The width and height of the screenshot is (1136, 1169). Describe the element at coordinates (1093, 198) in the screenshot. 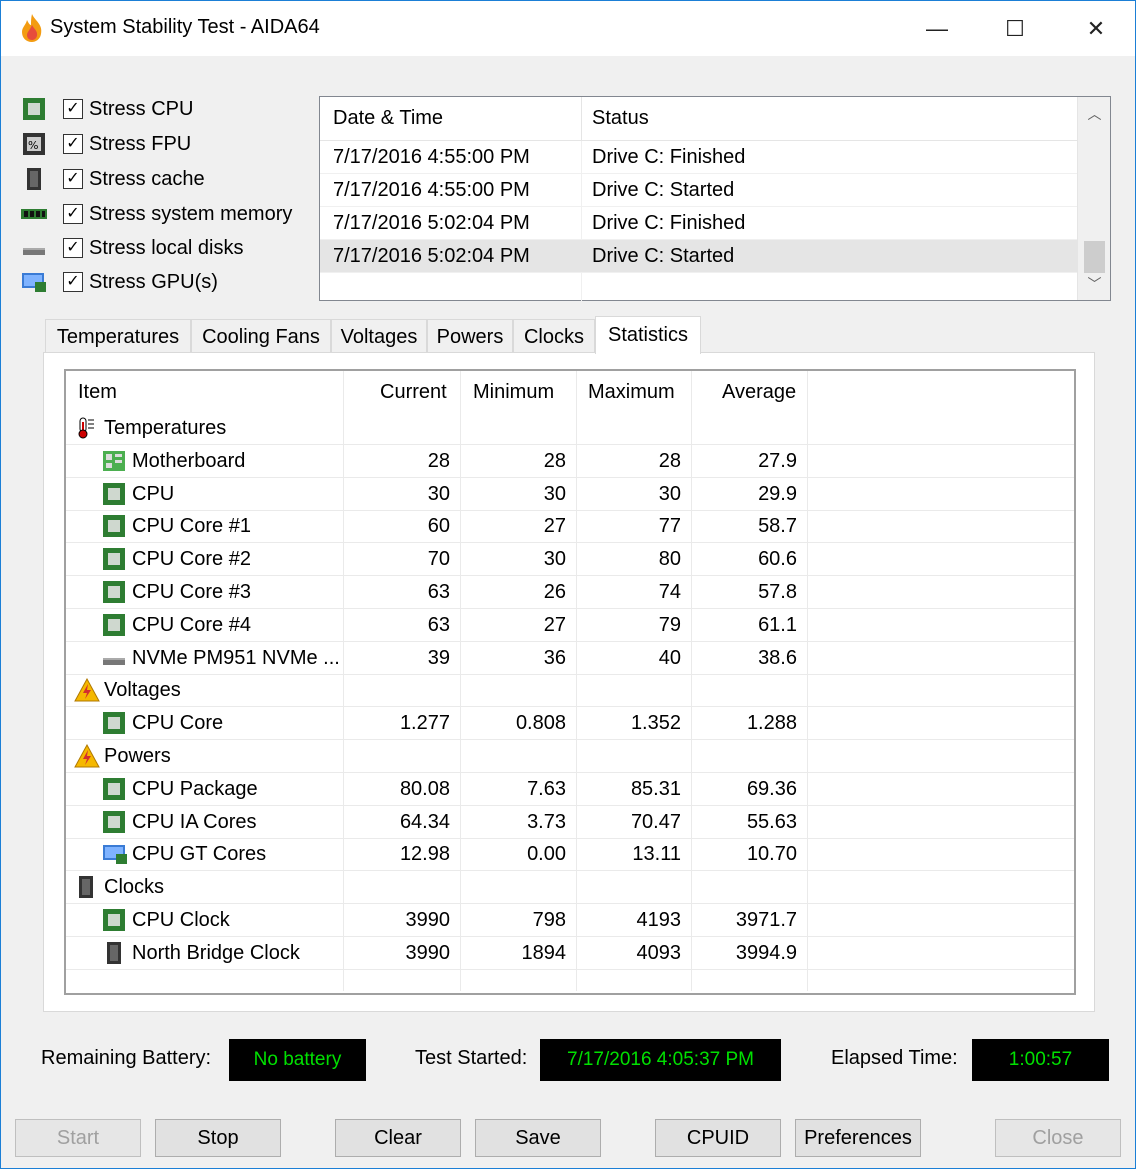

I see `log-vertical-scrollbar: ︿ ﹀` at that location.